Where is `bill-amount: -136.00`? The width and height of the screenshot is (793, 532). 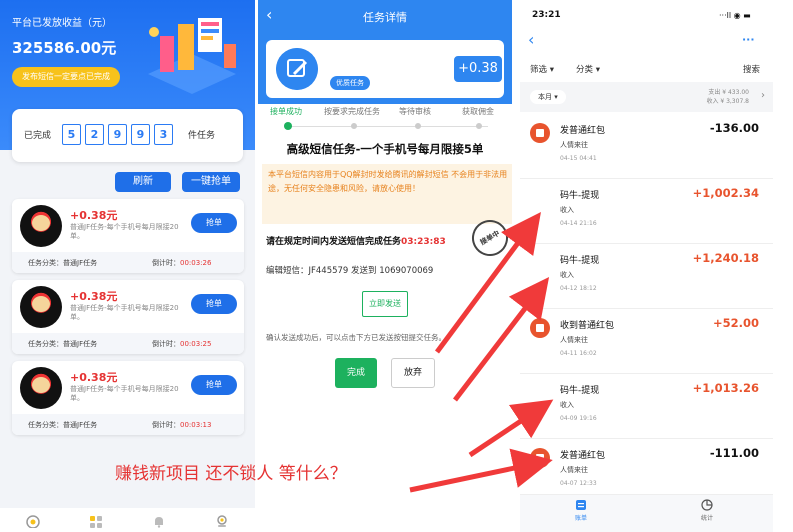 bill-amount: -136.00 is located at coordinates (734, 128).